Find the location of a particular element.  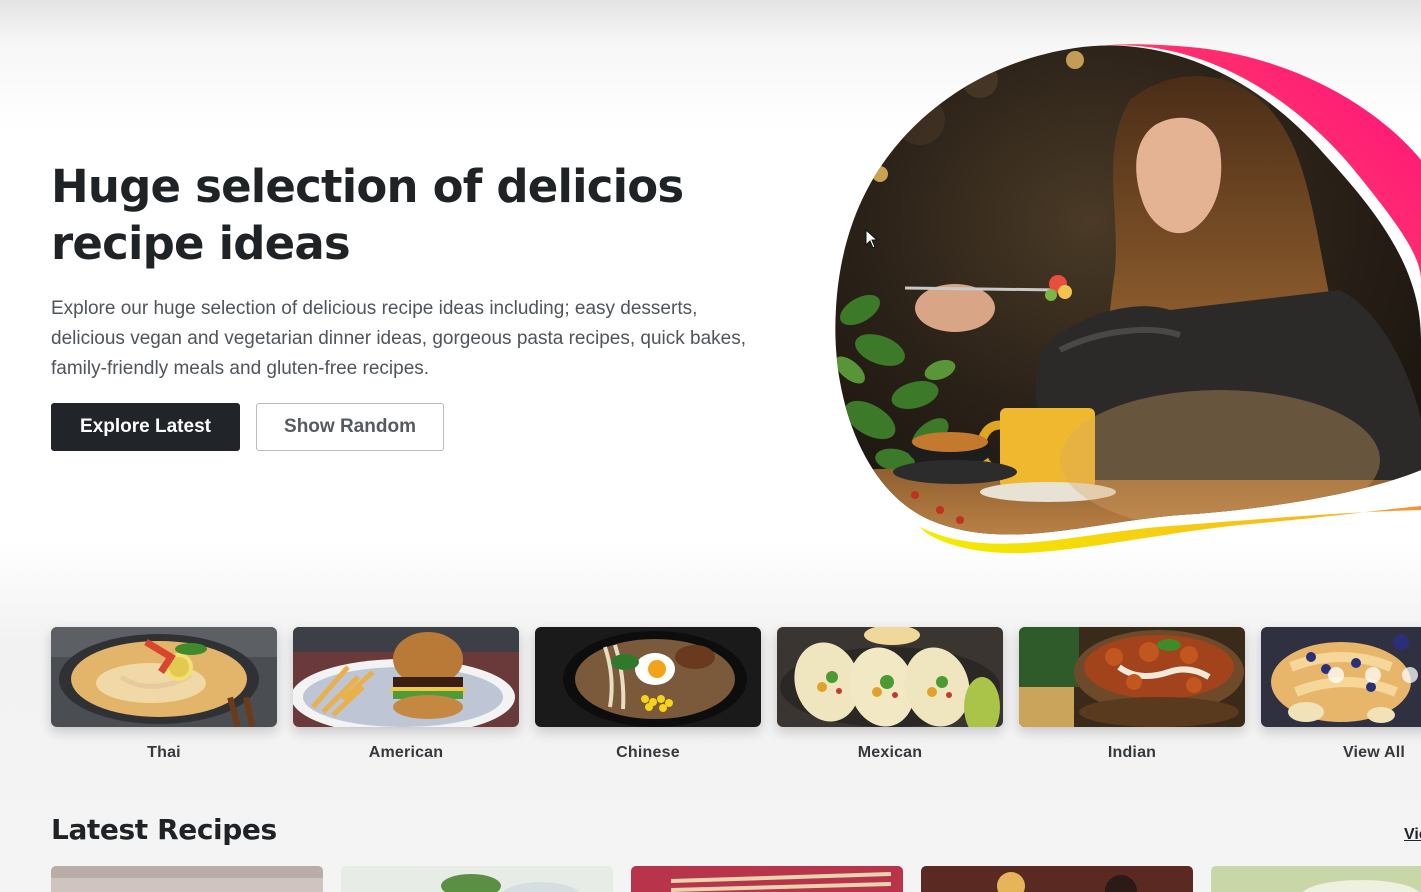

latest-view-all-link: View All is located at coordinates (1412, 835).